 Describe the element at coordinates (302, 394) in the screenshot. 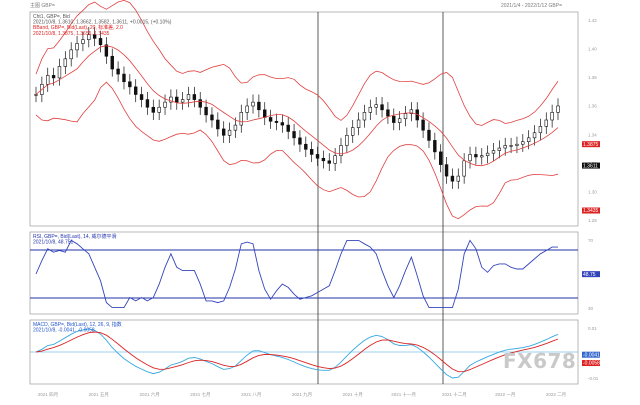

I see `x-axis-month-label: 2021 九月` at that location.